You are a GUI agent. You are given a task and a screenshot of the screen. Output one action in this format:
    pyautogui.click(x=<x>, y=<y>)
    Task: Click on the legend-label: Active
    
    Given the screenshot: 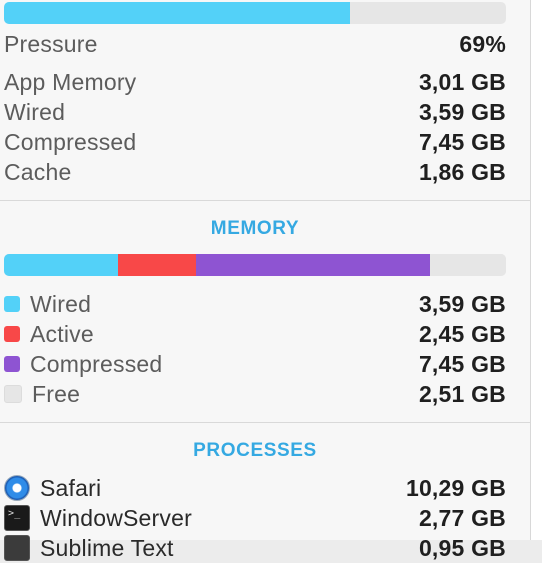 What is the action you would take?
    pyautogui.click(x=62, y=333)
    